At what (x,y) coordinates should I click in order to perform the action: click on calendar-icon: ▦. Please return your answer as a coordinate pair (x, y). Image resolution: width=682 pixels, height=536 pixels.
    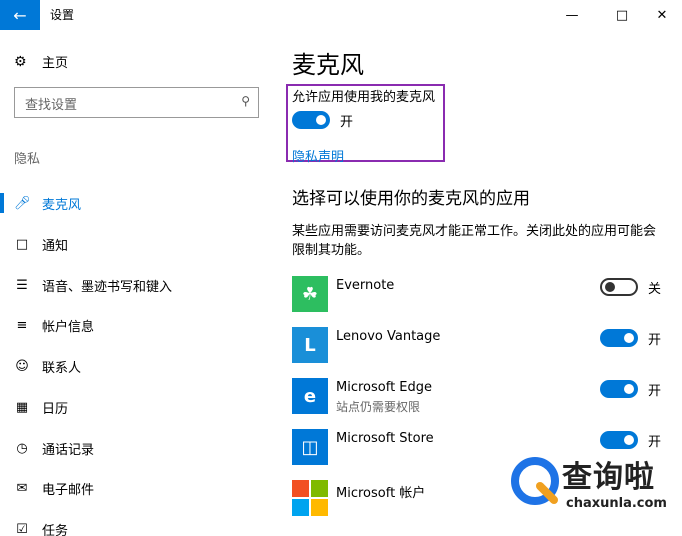
    Looking at the image, I should click on (22, 407).